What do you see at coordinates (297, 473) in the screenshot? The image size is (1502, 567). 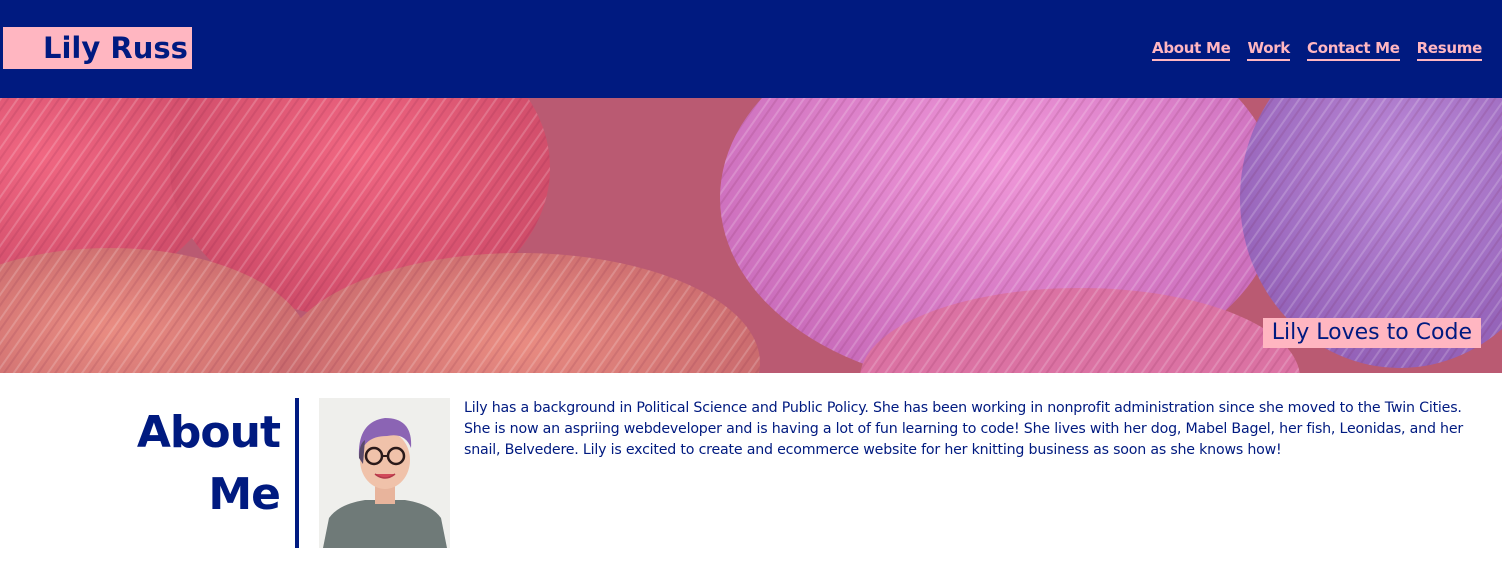 I see `section-divider` at bounding box center [297, 473].